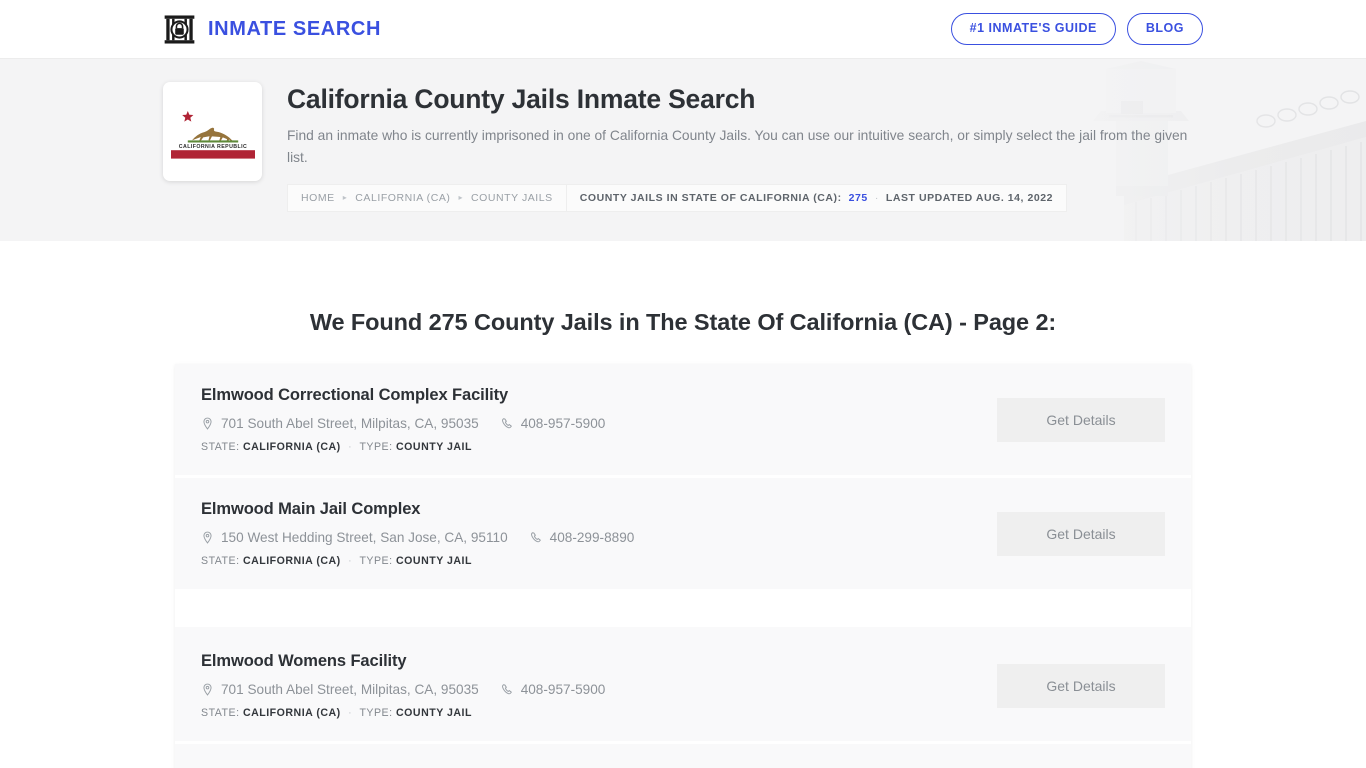 The height and width of the screenshot is (768, 1366). Describe the element at coordinates (969, 197) in the screenshot. I see `last-updated-label: LAST UPDATED AUG. 14, 2022` at that location.